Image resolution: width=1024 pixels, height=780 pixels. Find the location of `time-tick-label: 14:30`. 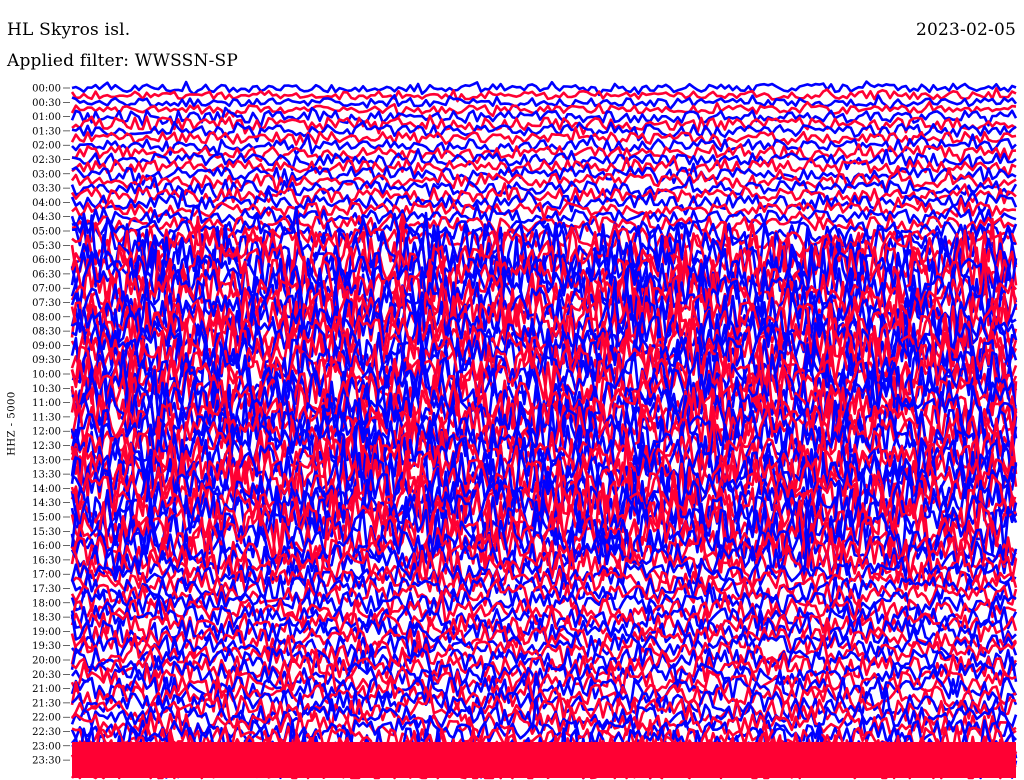

time-tick-label: 14:30 is located at coordinates (46, 503).